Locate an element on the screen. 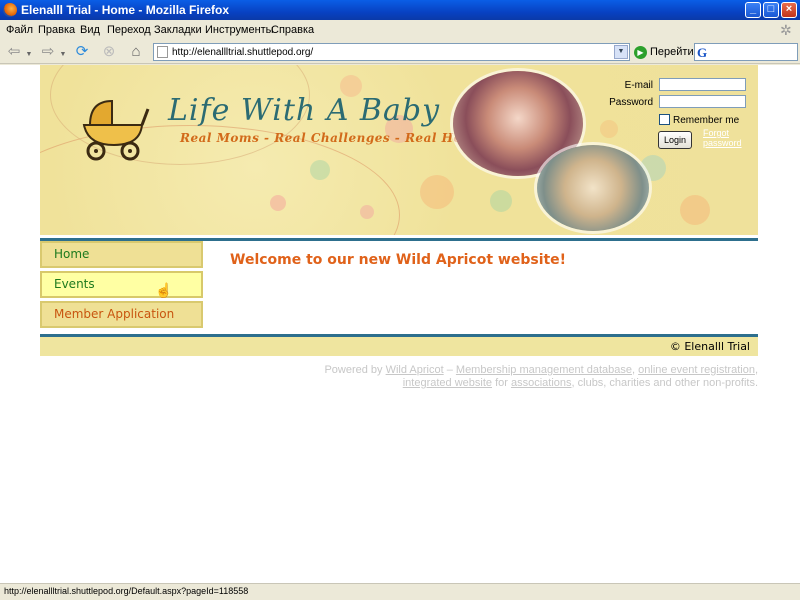 This screenshot has height=600, width=800. go-button: Перейти is located at coordinates (672, 52).